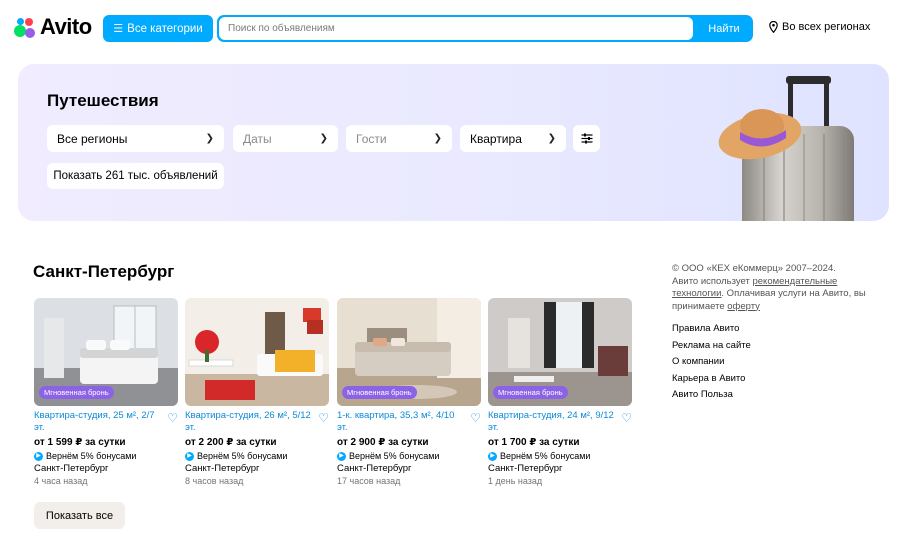  Describe the element at coordinates (257, 138) in the screenshot. I see `dates-select-value: Даты` at that location.